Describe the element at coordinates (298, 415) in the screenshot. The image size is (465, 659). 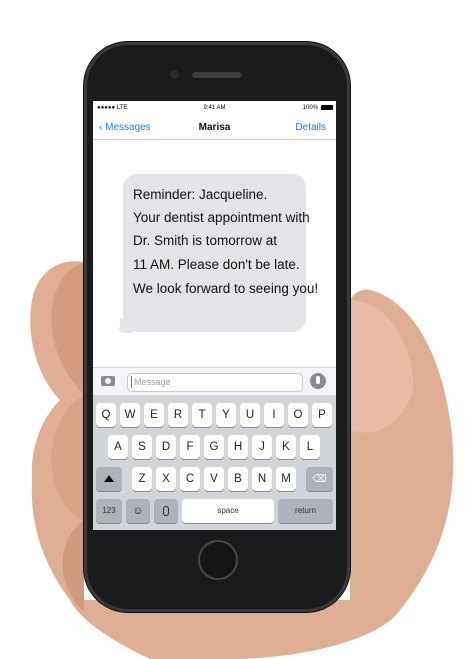
I see `key-o: O` at that location.